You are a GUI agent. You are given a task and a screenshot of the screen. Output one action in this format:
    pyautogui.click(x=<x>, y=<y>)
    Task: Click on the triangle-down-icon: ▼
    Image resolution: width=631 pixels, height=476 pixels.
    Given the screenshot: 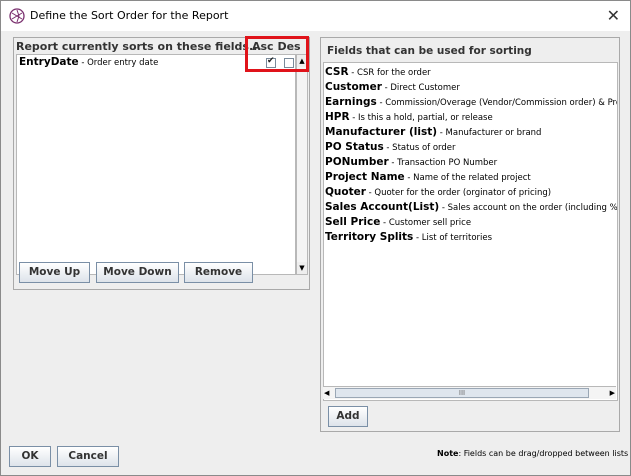 What is the action you would take?
    pyautogui.click(x=302, y=268)
    